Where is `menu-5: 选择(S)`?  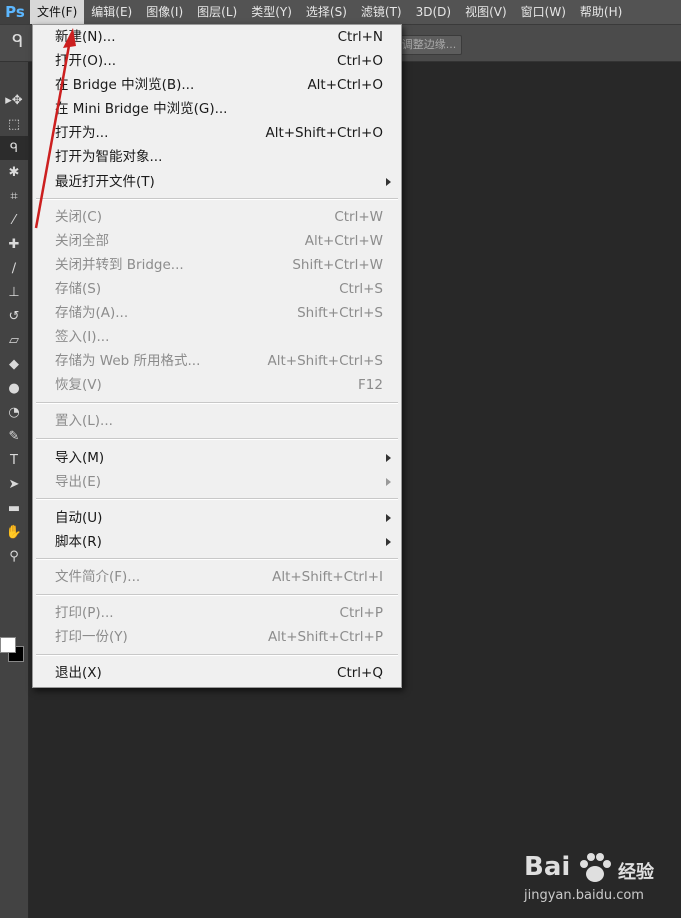
menu-5: 选择(S) is located at coordinates (326, 12).